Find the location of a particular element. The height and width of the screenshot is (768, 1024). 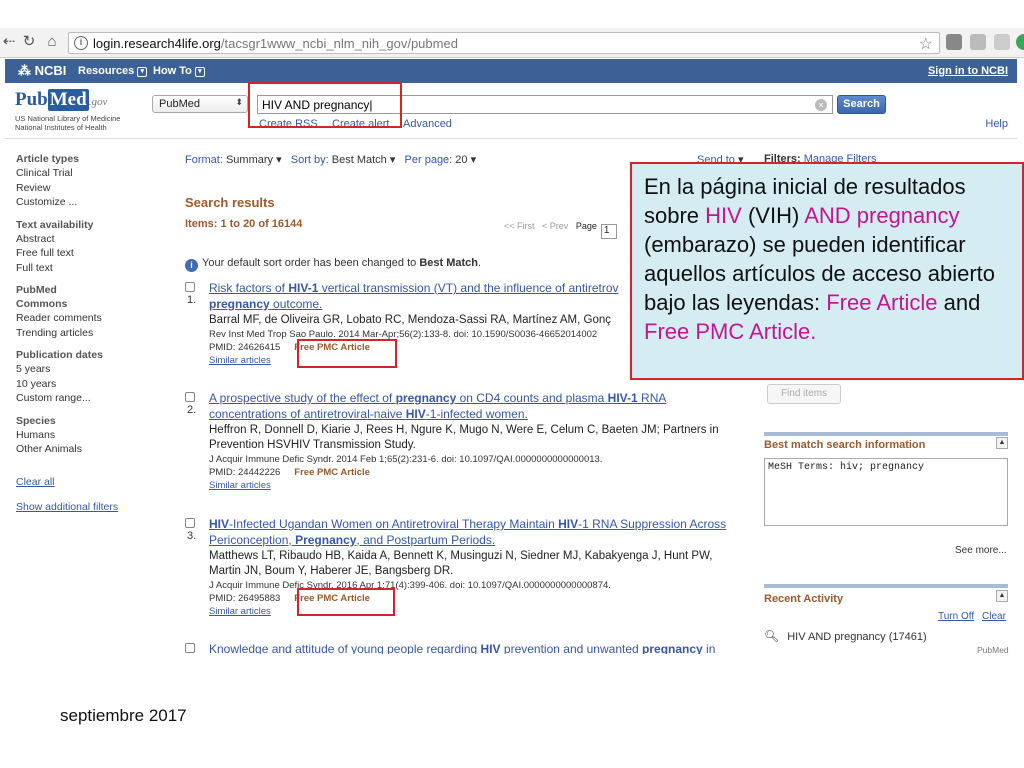

search-results-heading: Search results is located at coordinates (230, 202).